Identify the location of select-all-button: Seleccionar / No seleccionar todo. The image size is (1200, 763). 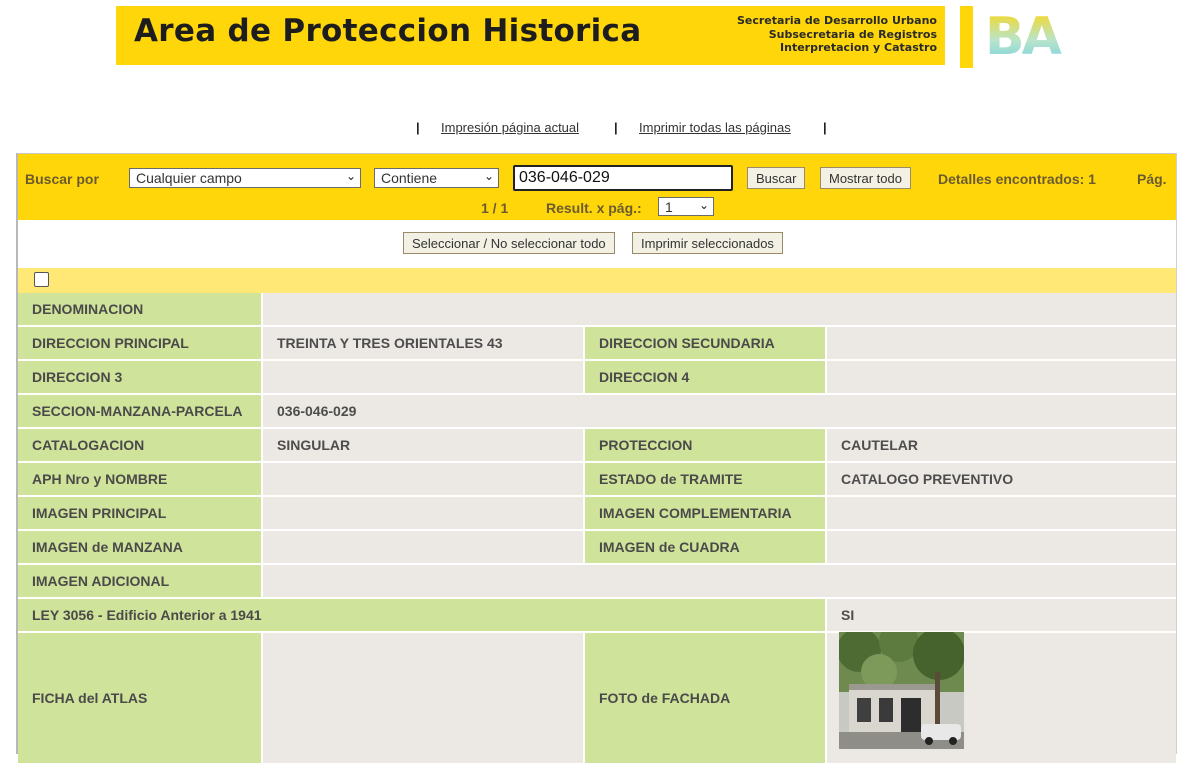
(509, 243).